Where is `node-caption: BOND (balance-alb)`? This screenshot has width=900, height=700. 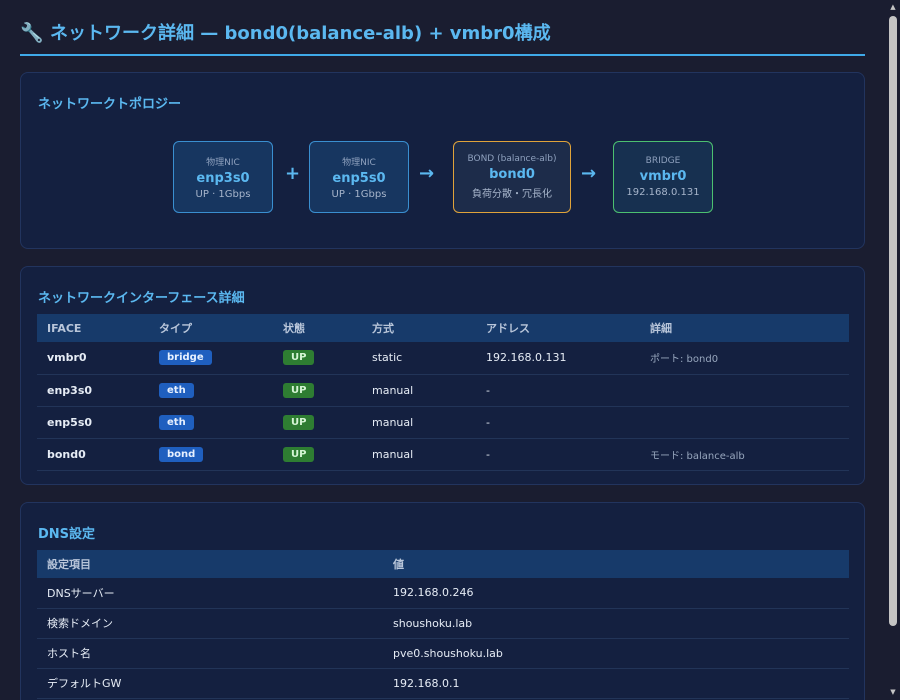
node-caption: BOND (balance-alb) is located at coordinates (512, 159).